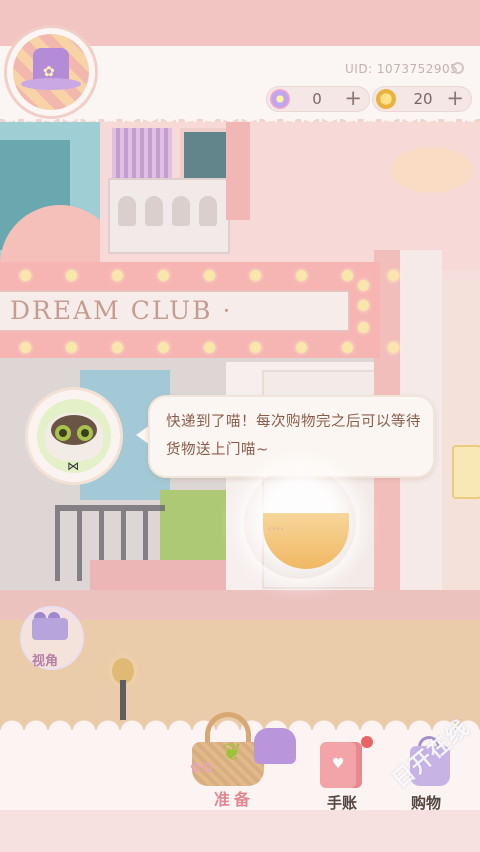 The image size is (480, 852). Describe the element at coordinates (367, 742) in the screenshot. I see `notification-badge` at that location.